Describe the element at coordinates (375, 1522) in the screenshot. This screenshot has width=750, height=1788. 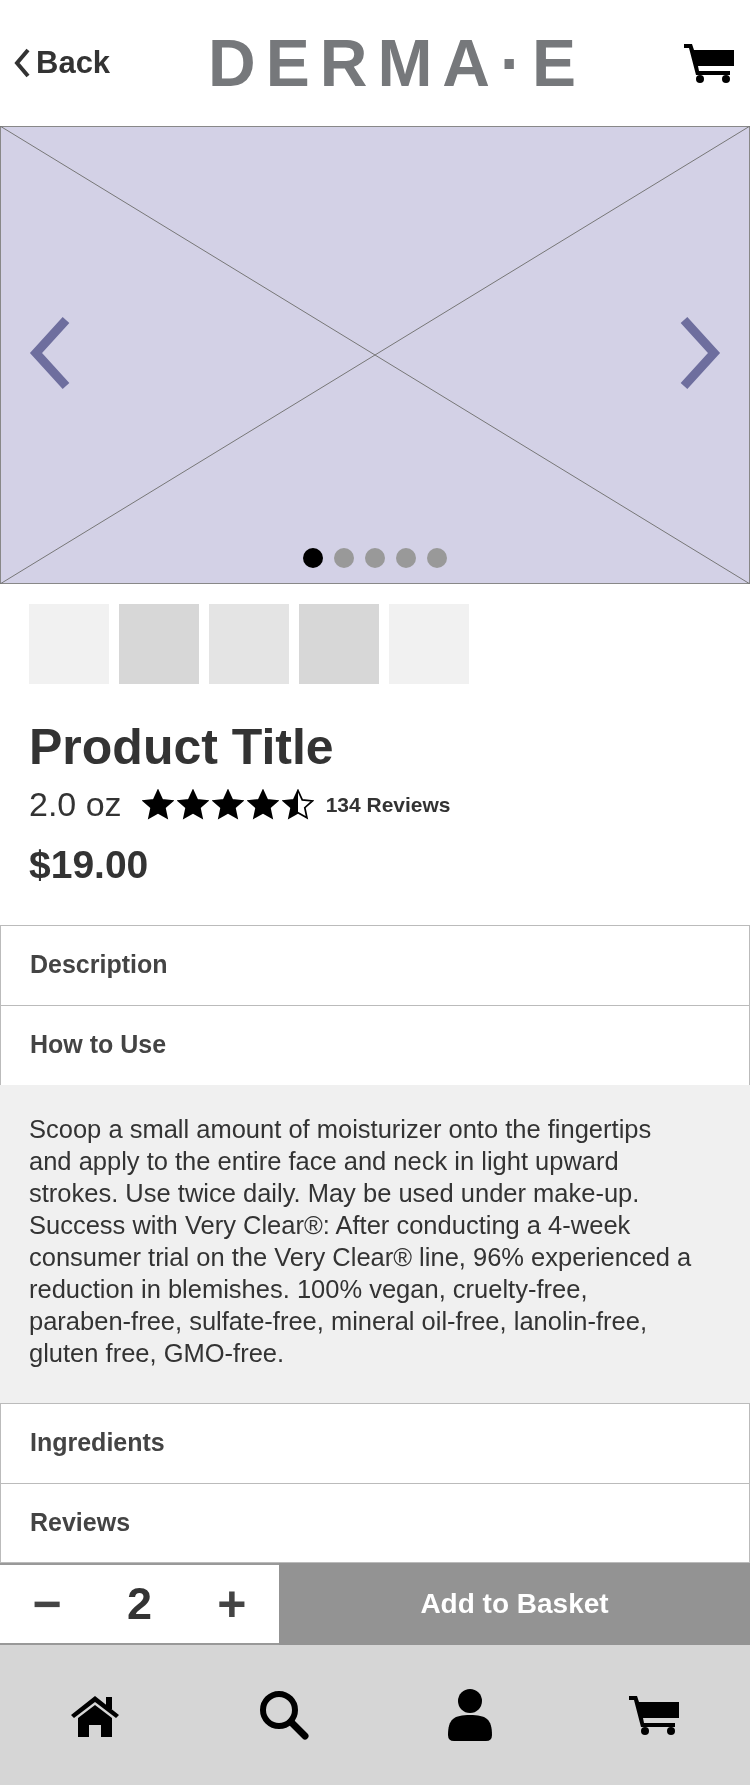
I see `accordion-header: Reviews` at that location.